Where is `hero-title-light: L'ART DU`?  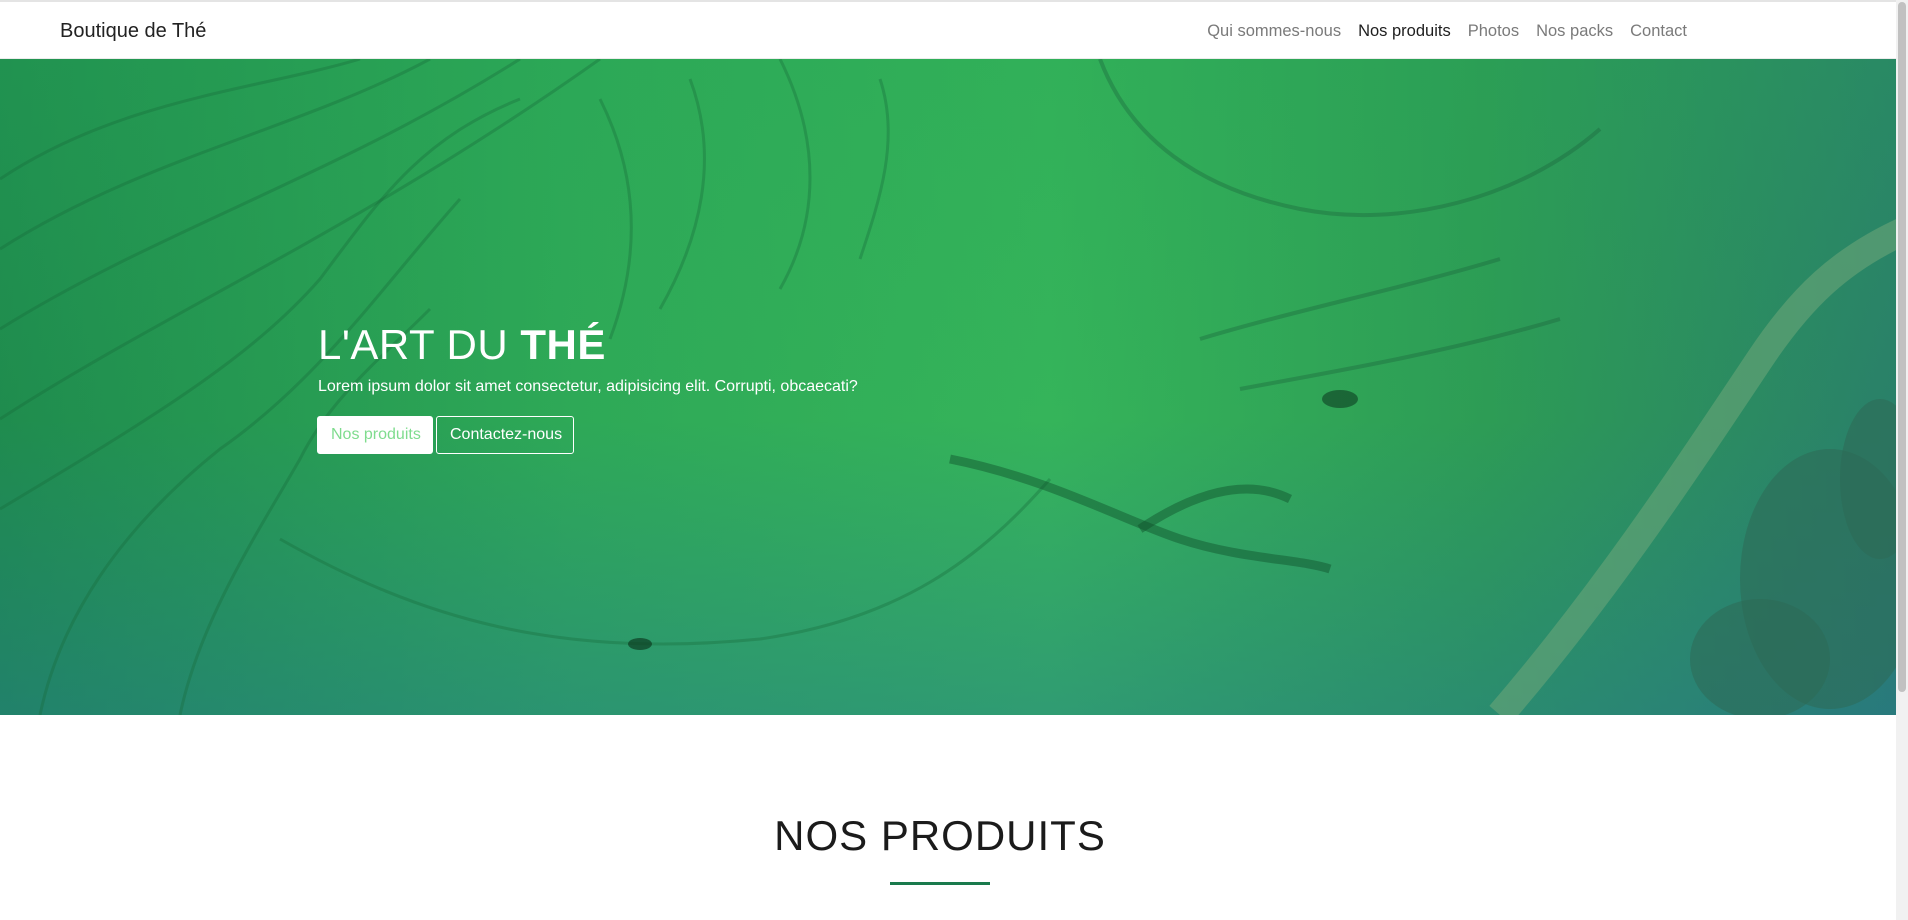
hero-title-light: L'ART DU is located at coordinates (419, 344).